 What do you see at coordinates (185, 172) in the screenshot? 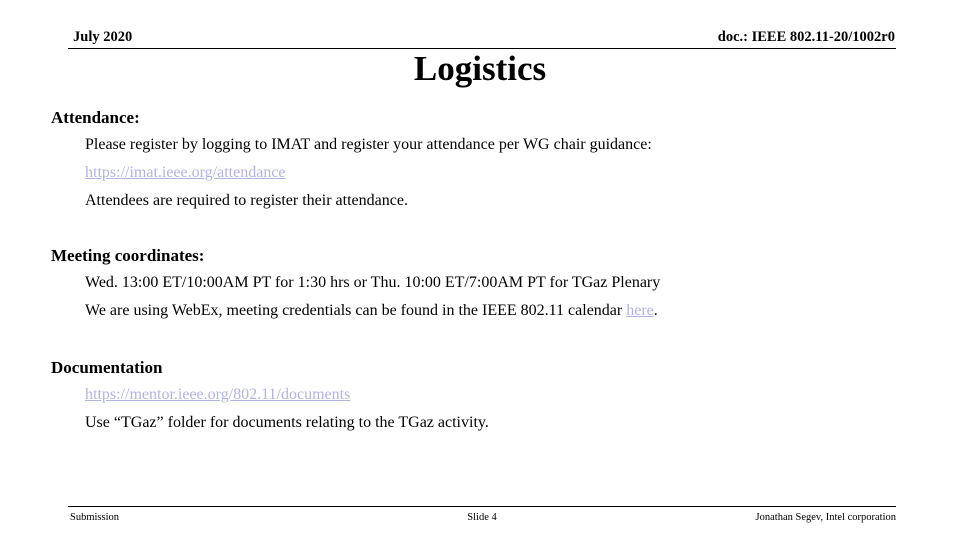
I see `imat-attendance-link: https://imat.ieee.org/attendance` at bounding box center [185, 172].